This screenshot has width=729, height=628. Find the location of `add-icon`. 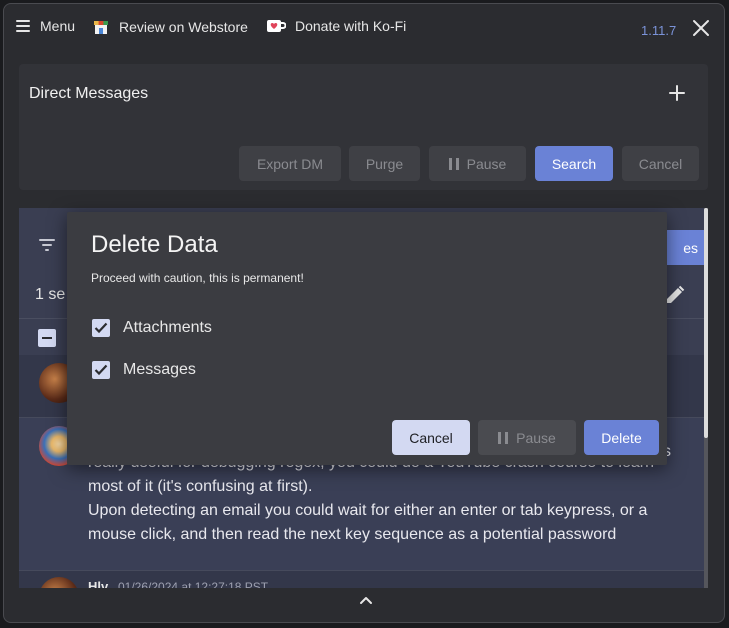

add-icon is located at coordinates (677, 93).